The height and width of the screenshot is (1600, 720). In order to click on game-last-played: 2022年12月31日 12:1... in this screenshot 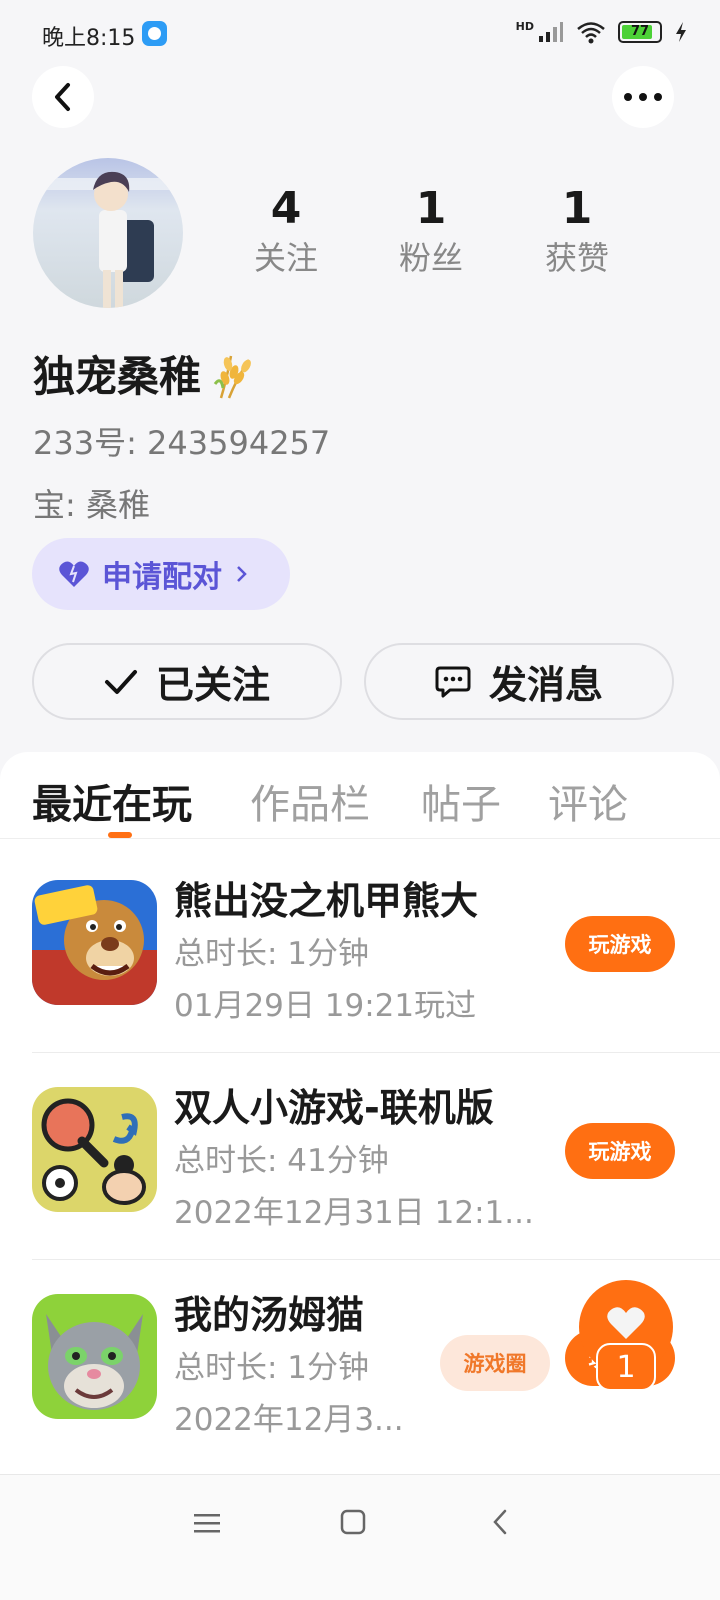, I will do `click(354, 1213)`.